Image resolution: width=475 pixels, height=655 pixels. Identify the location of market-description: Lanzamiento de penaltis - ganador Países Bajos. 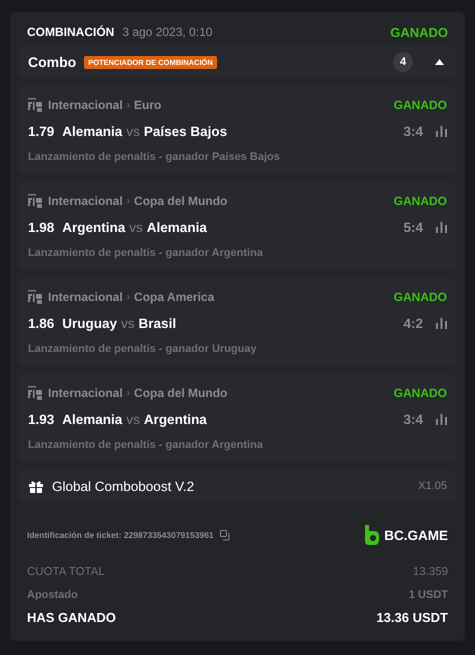
(154, 157).